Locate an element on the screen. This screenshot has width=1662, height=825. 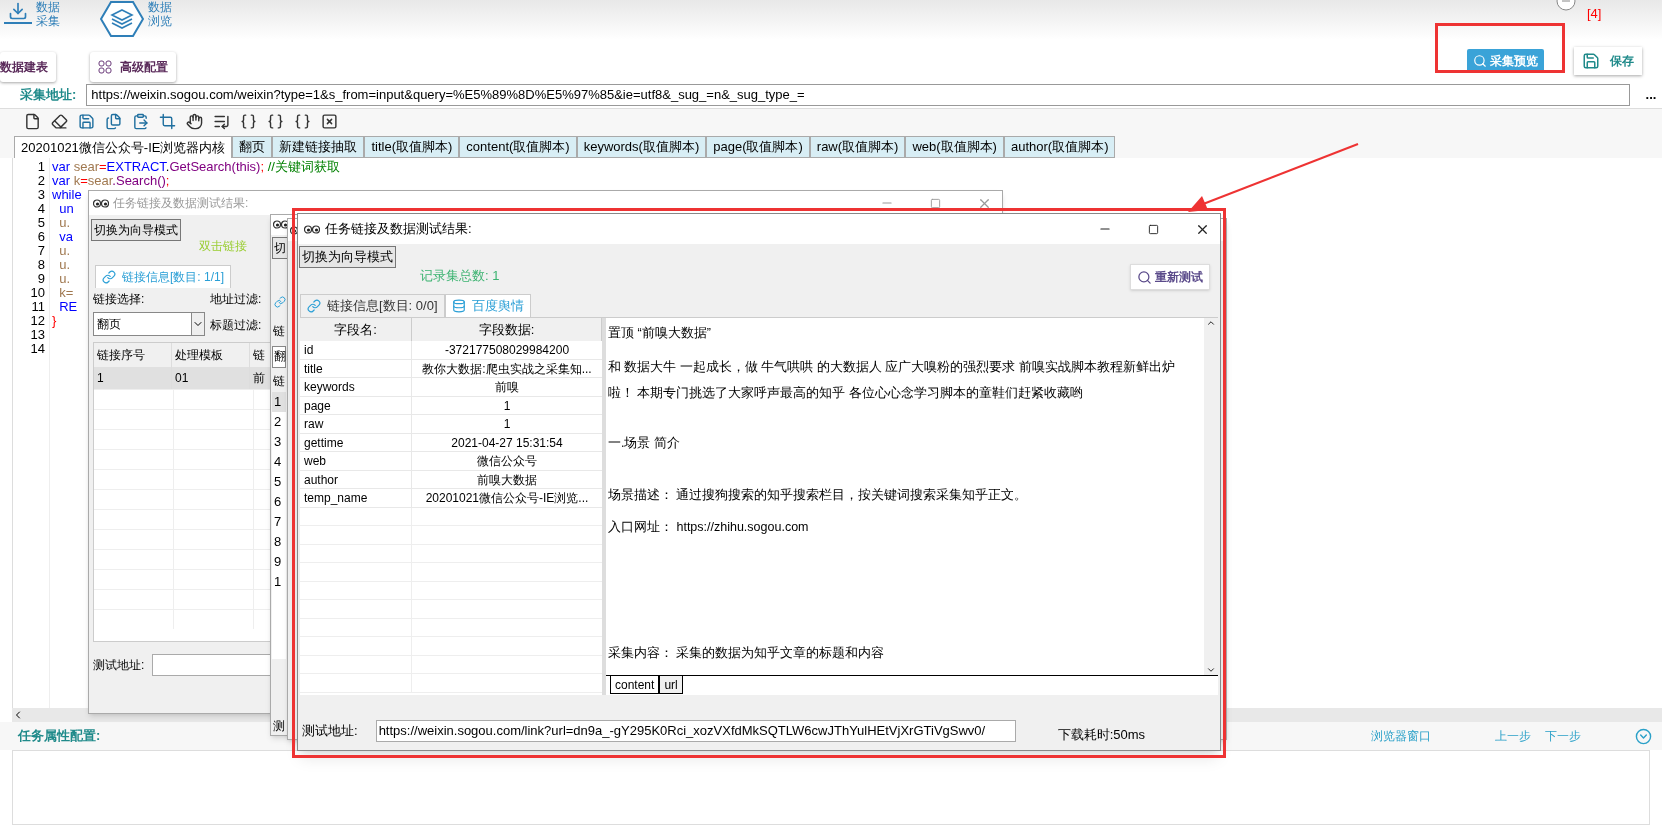
content-line: 一.场景 简介 is located at coordinates (644, 443).